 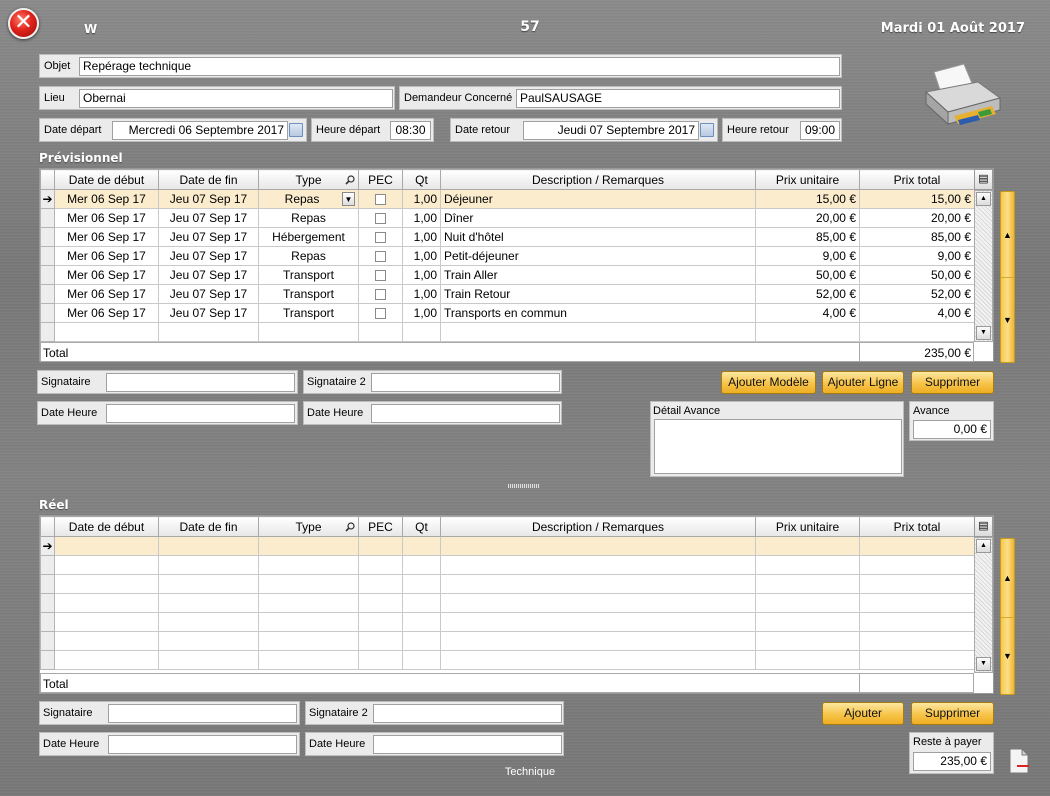 I want to click on previsionnel-scrollbar: ▲ ▼, so click(x=983, y=266).